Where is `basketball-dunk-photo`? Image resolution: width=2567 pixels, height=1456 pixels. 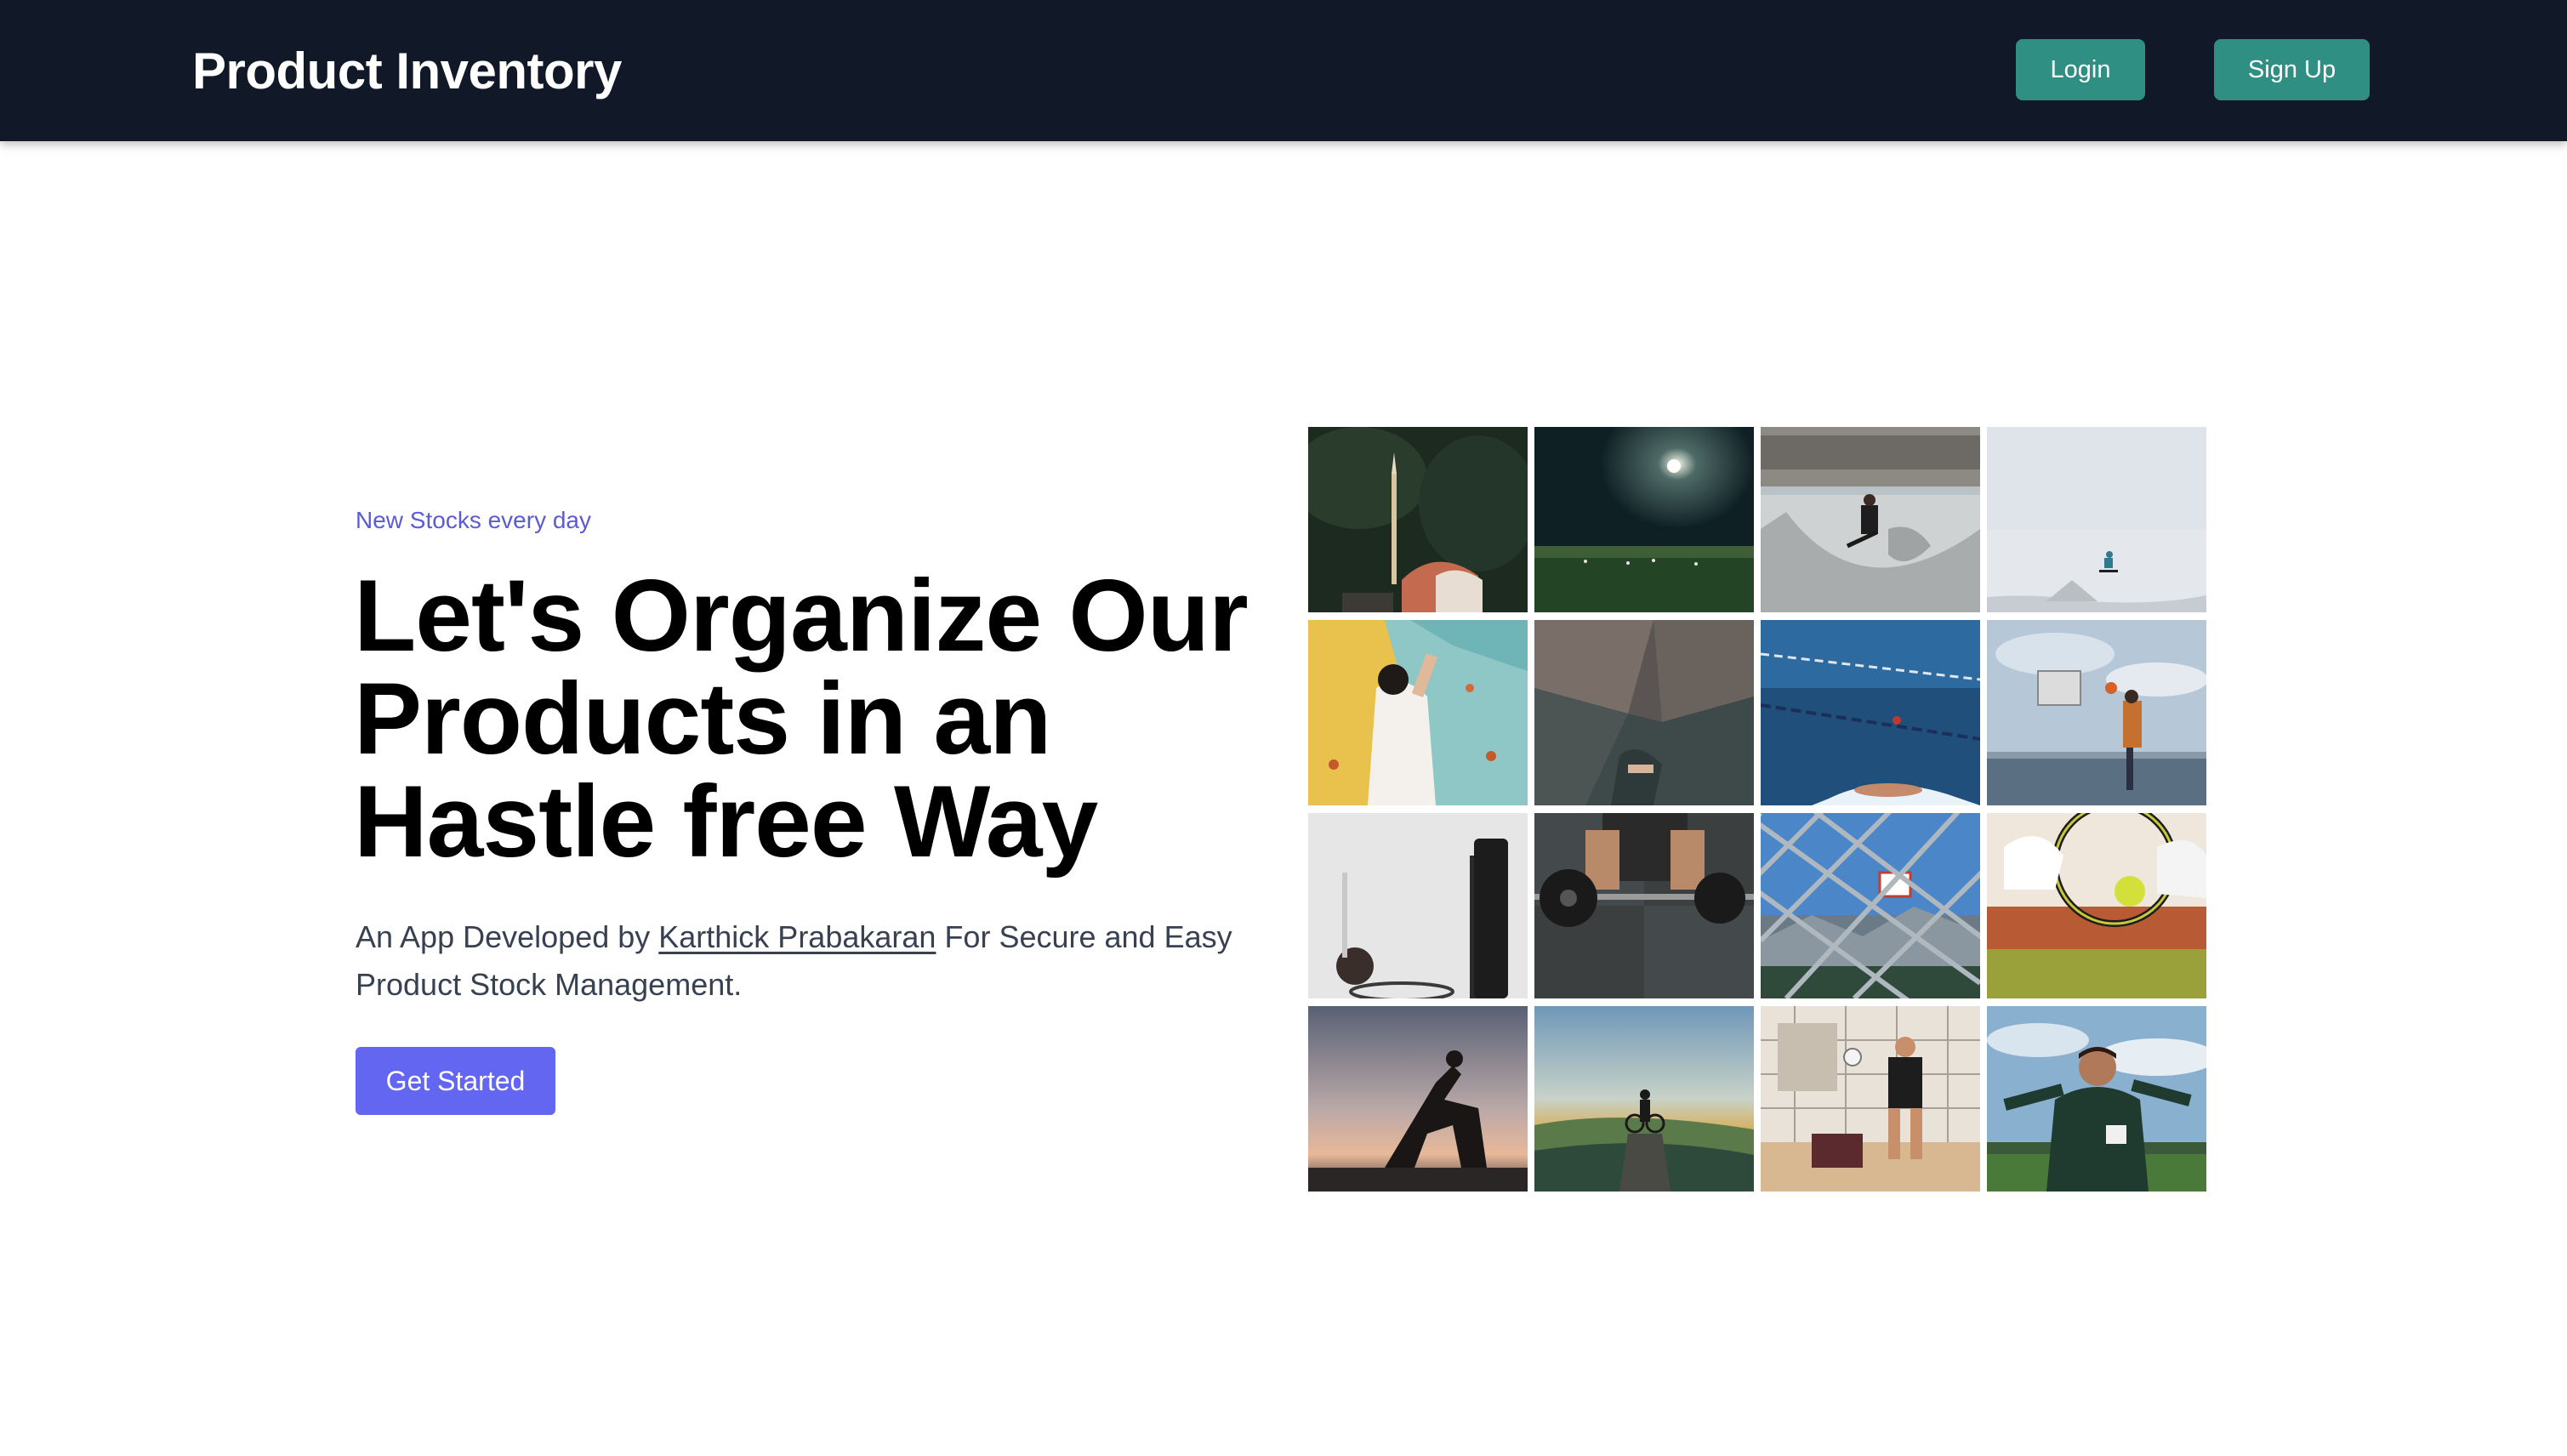
basketball-dunk-photo is located at coordinates (2096, 712).